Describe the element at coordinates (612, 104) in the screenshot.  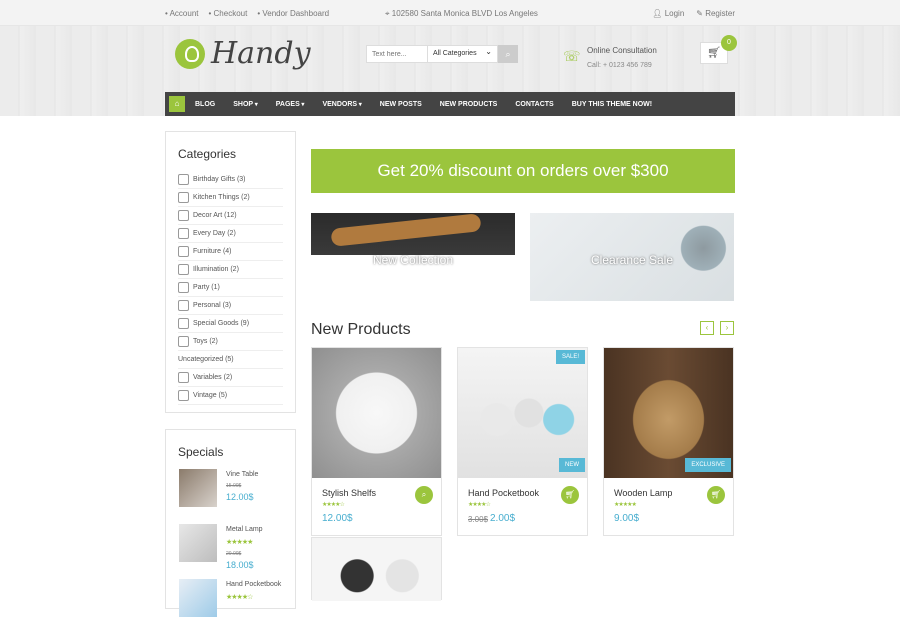
I see `nav-buy-theme: BUY THIS THEME NOW!` at that location.